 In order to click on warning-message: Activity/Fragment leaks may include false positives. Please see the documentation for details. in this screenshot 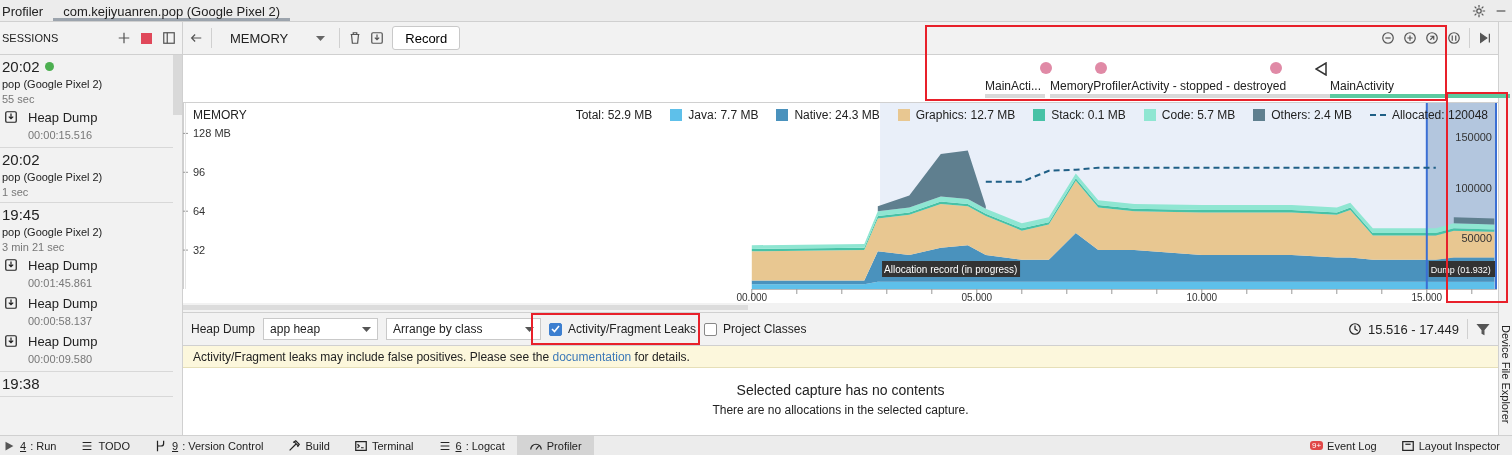, I will do `click(441, 356)`.